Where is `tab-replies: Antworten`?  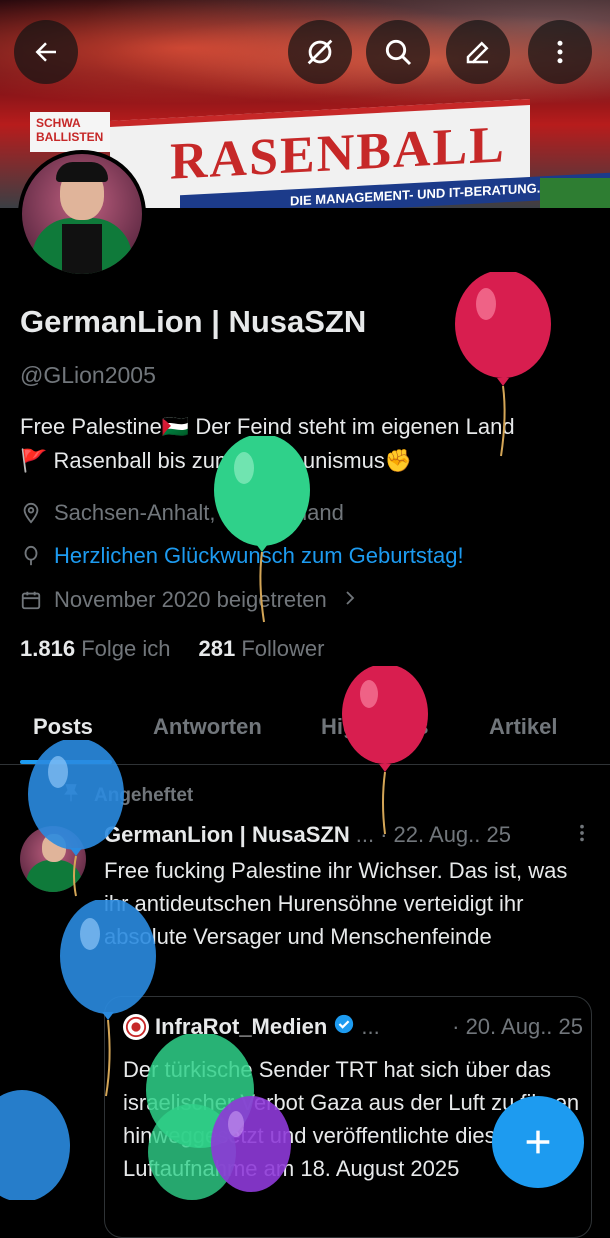 tab-replies: Antworten is located at coordinates (207, 727).